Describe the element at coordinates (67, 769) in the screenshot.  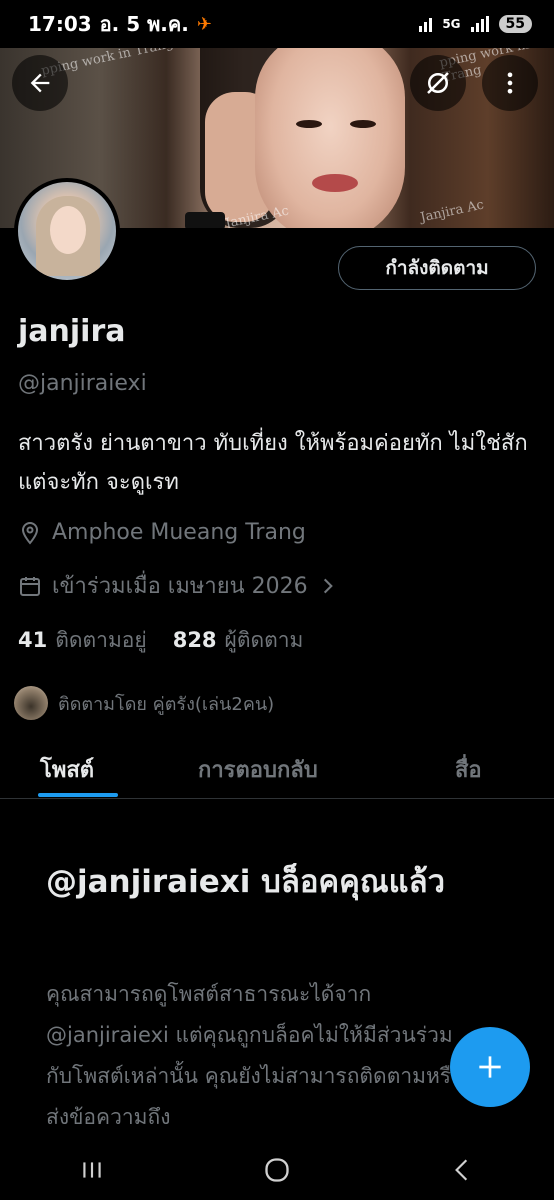
I see `tab-posts: โพสต์` at that location.